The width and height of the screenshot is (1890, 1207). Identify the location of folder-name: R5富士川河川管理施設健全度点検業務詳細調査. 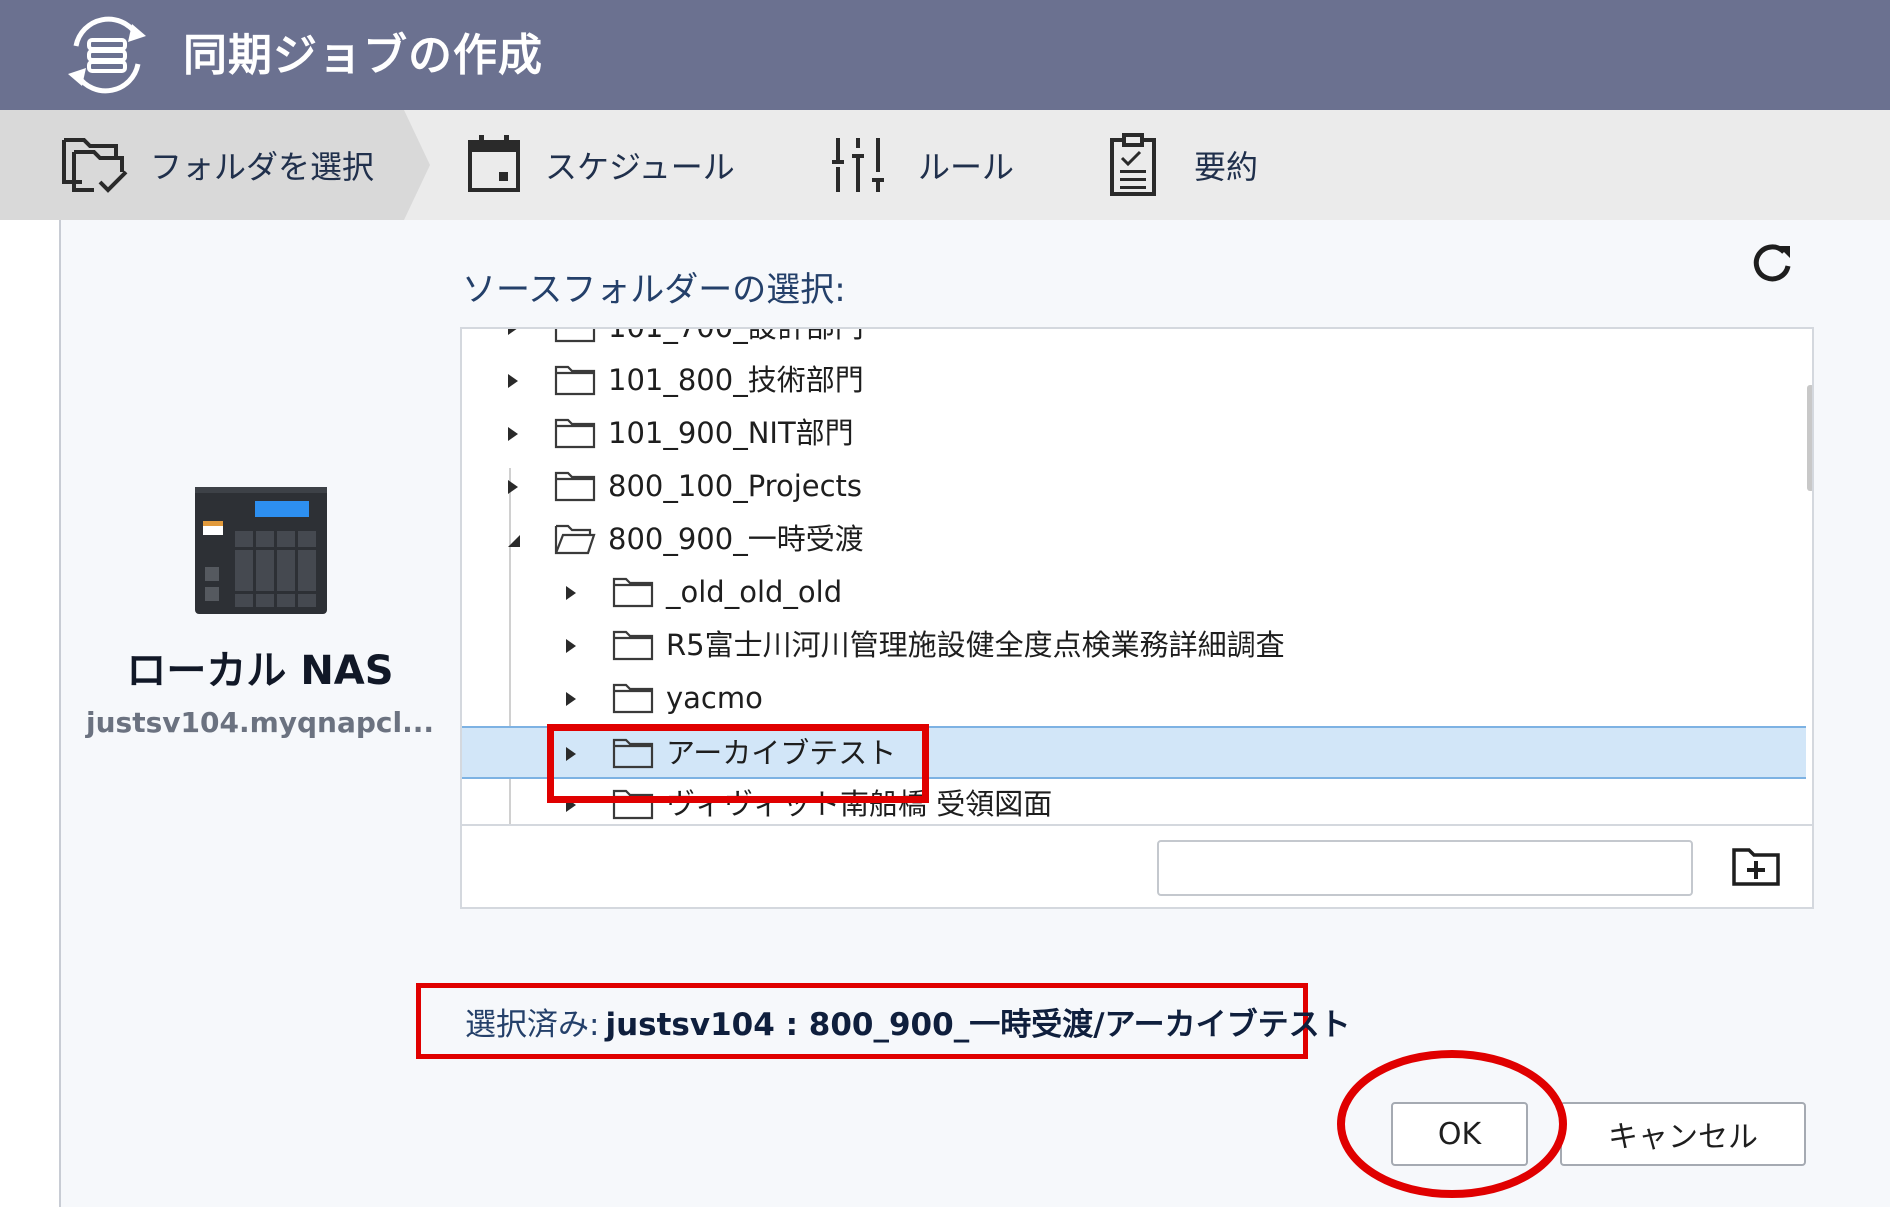
(975, 645).